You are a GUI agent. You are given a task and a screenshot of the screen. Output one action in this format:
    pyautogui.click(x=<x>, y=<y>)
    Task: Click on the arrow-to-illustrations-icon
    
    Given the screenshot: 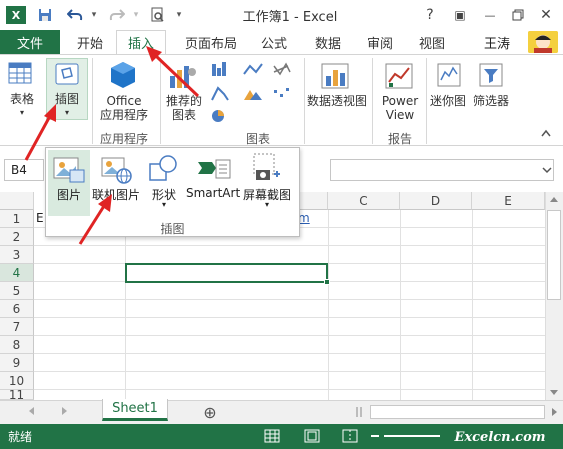 What is the action you would take?
    pyautogui.click(x=40, y=132)
    